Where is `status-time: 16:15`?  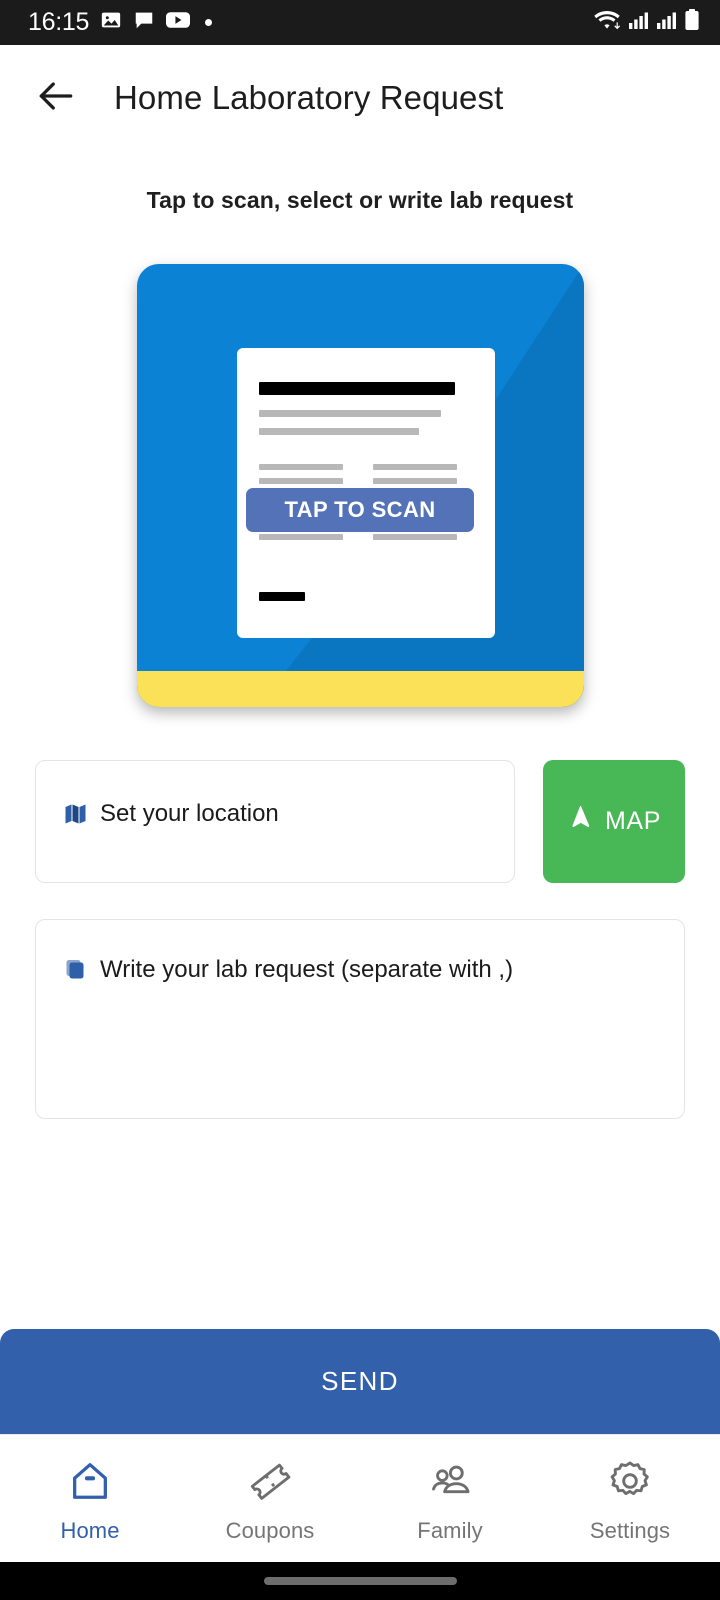 status-time: 16:15 is located at coordinates (59, 22).